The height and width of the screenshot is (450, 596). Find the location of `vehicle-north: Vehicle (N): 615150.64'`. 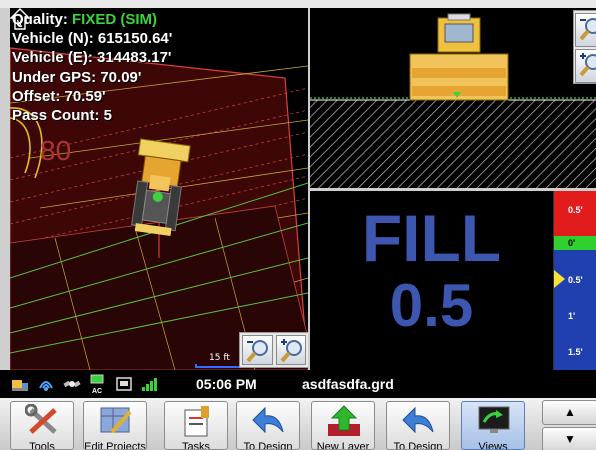

vehicle-north: Vehicle (N): 615150.64' is located at coordinates (92, 39).